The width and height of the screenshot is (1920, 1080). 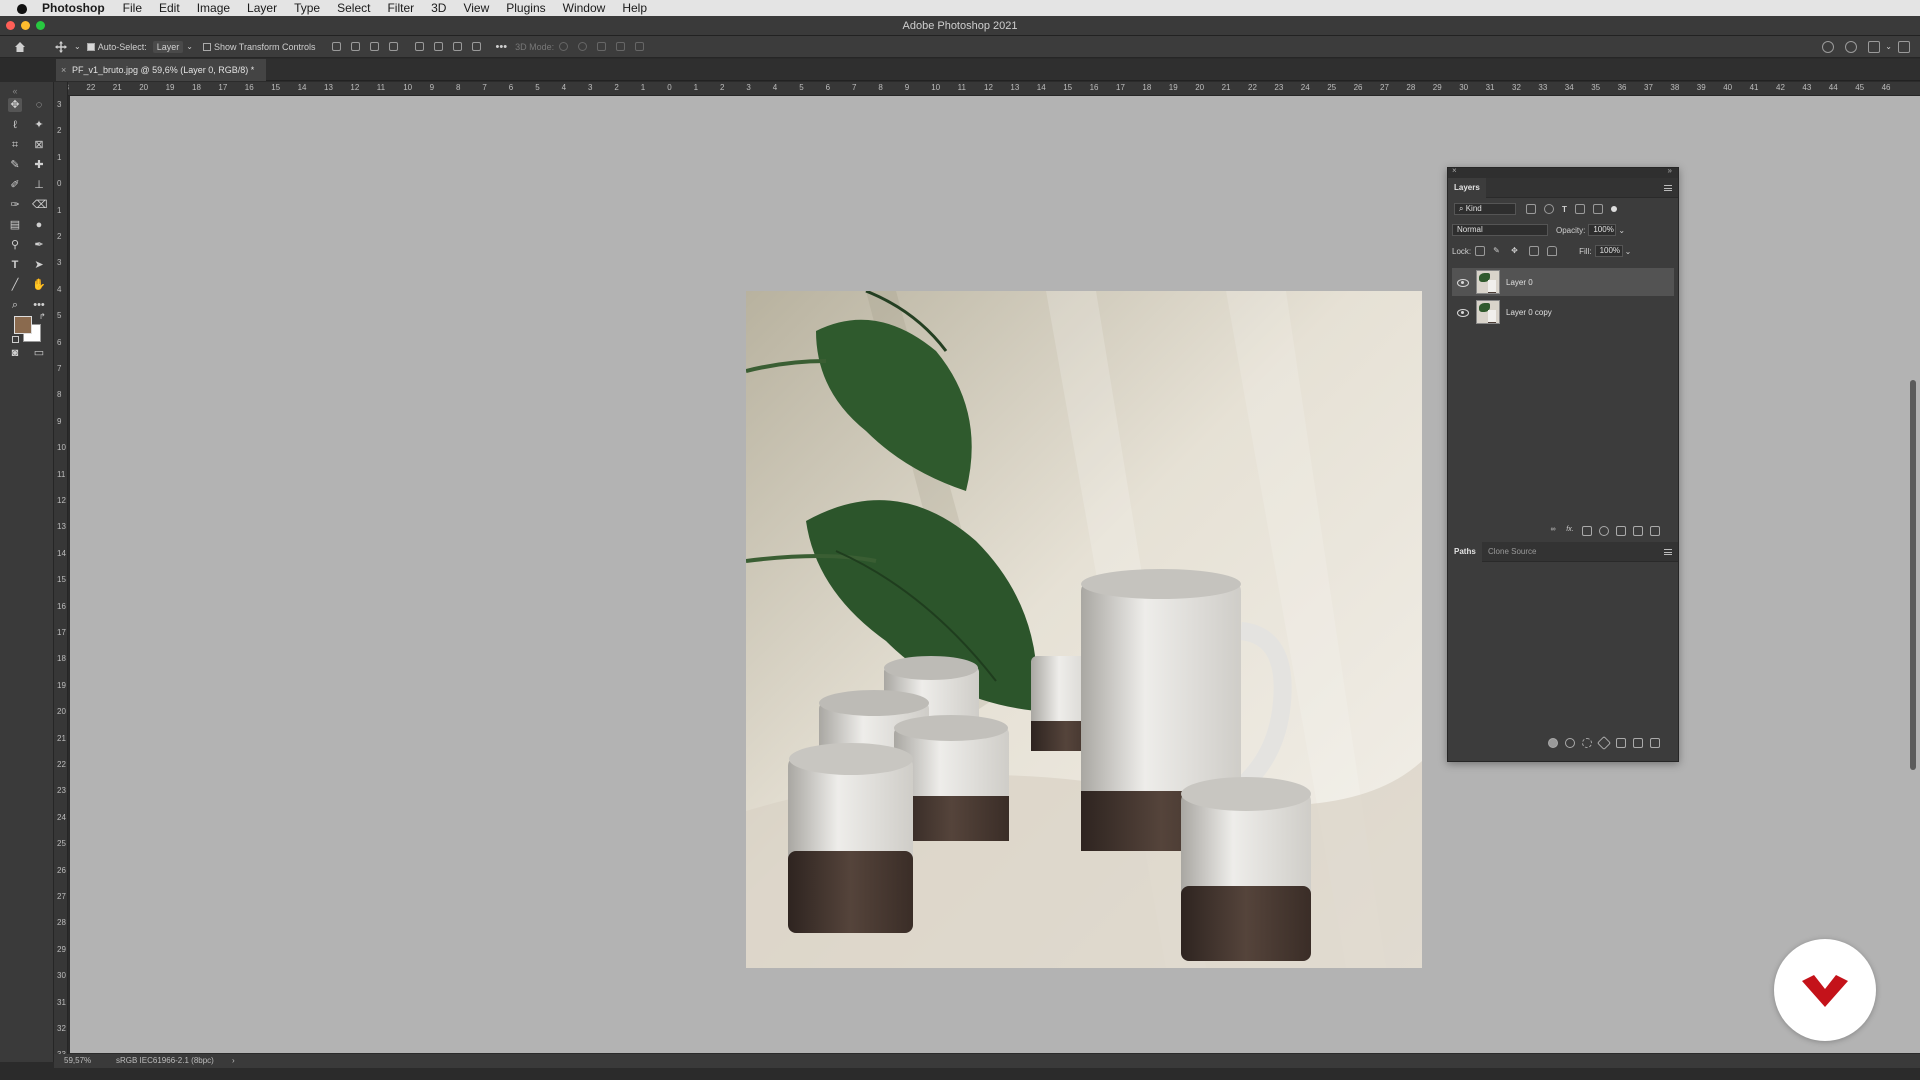 What do you see at coordinates (15, 285) in the screenshot?
I see `line-tool-icon: ╱` at bounding box center [15, 285].